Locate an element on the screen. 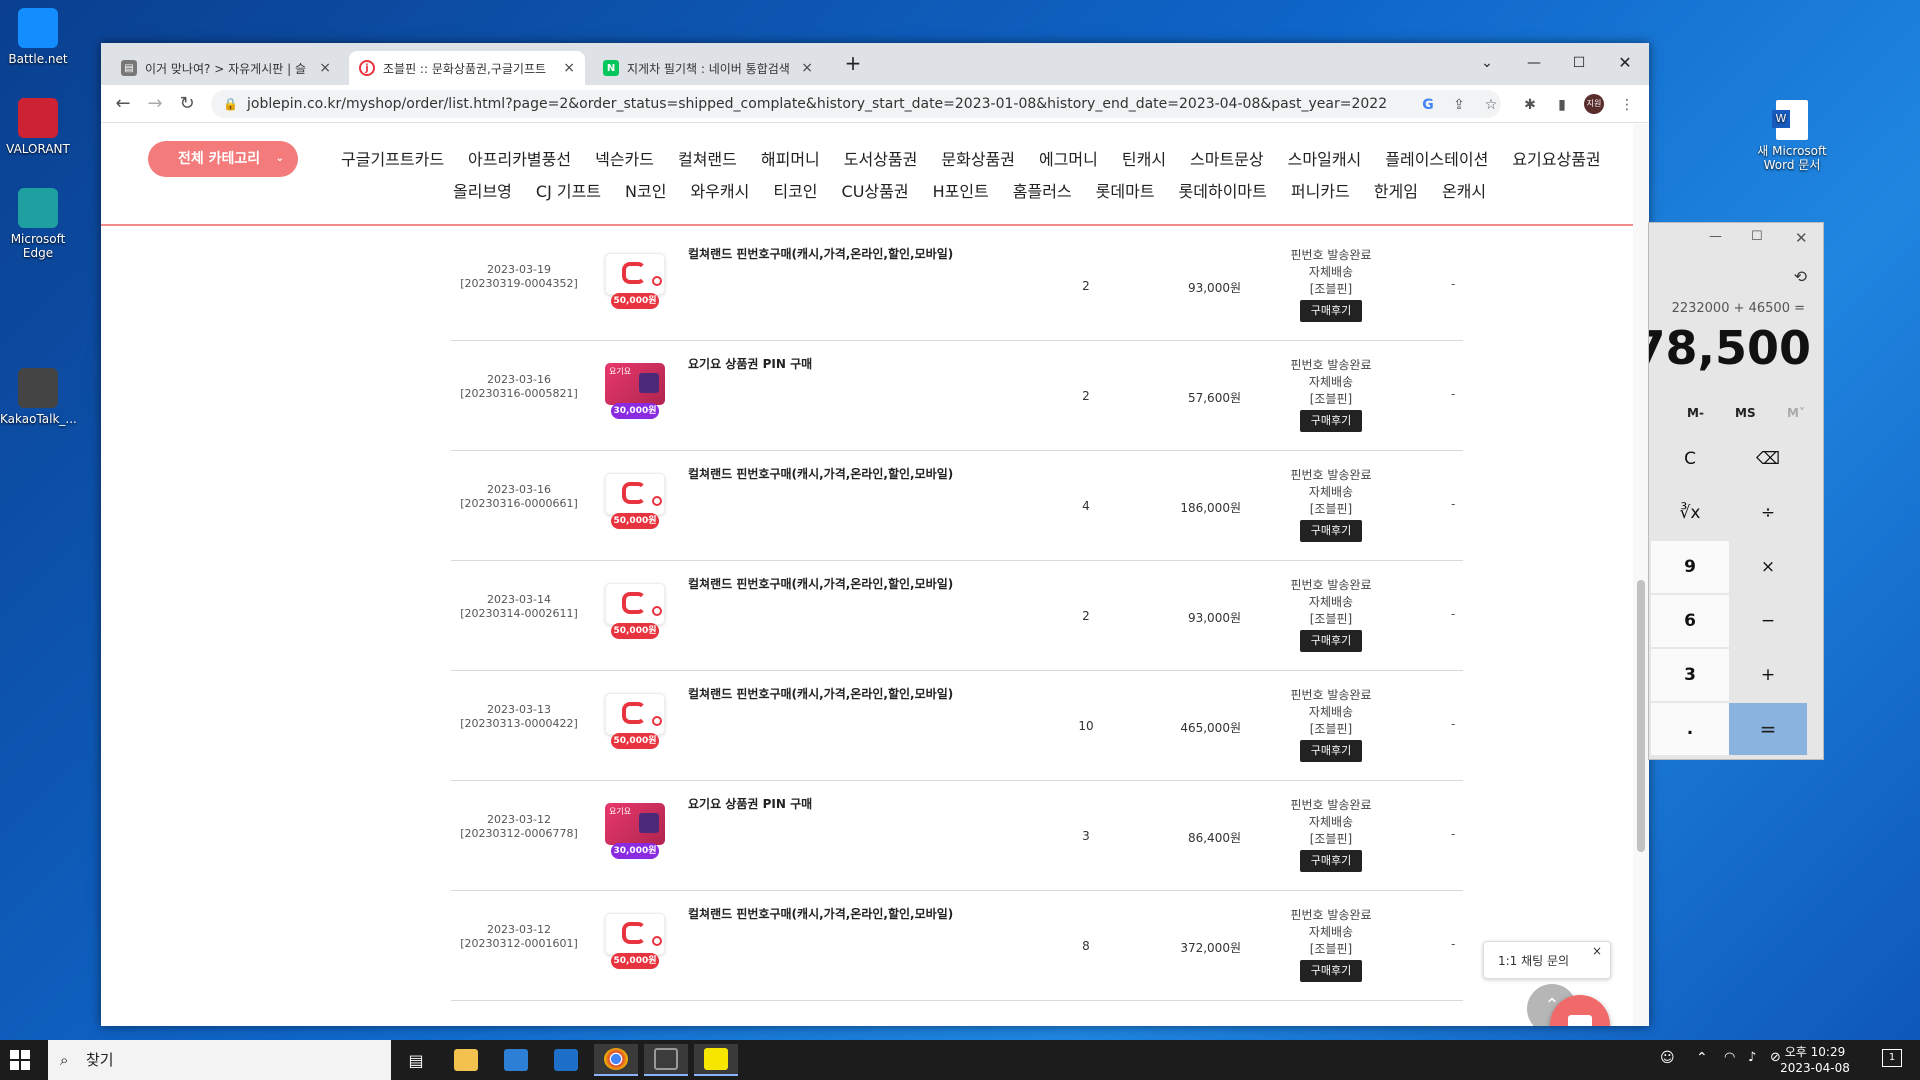 The width and height of the screenshot is (1920, 1080). people-icon: ☺ is located at coordinates (1667, 1058).